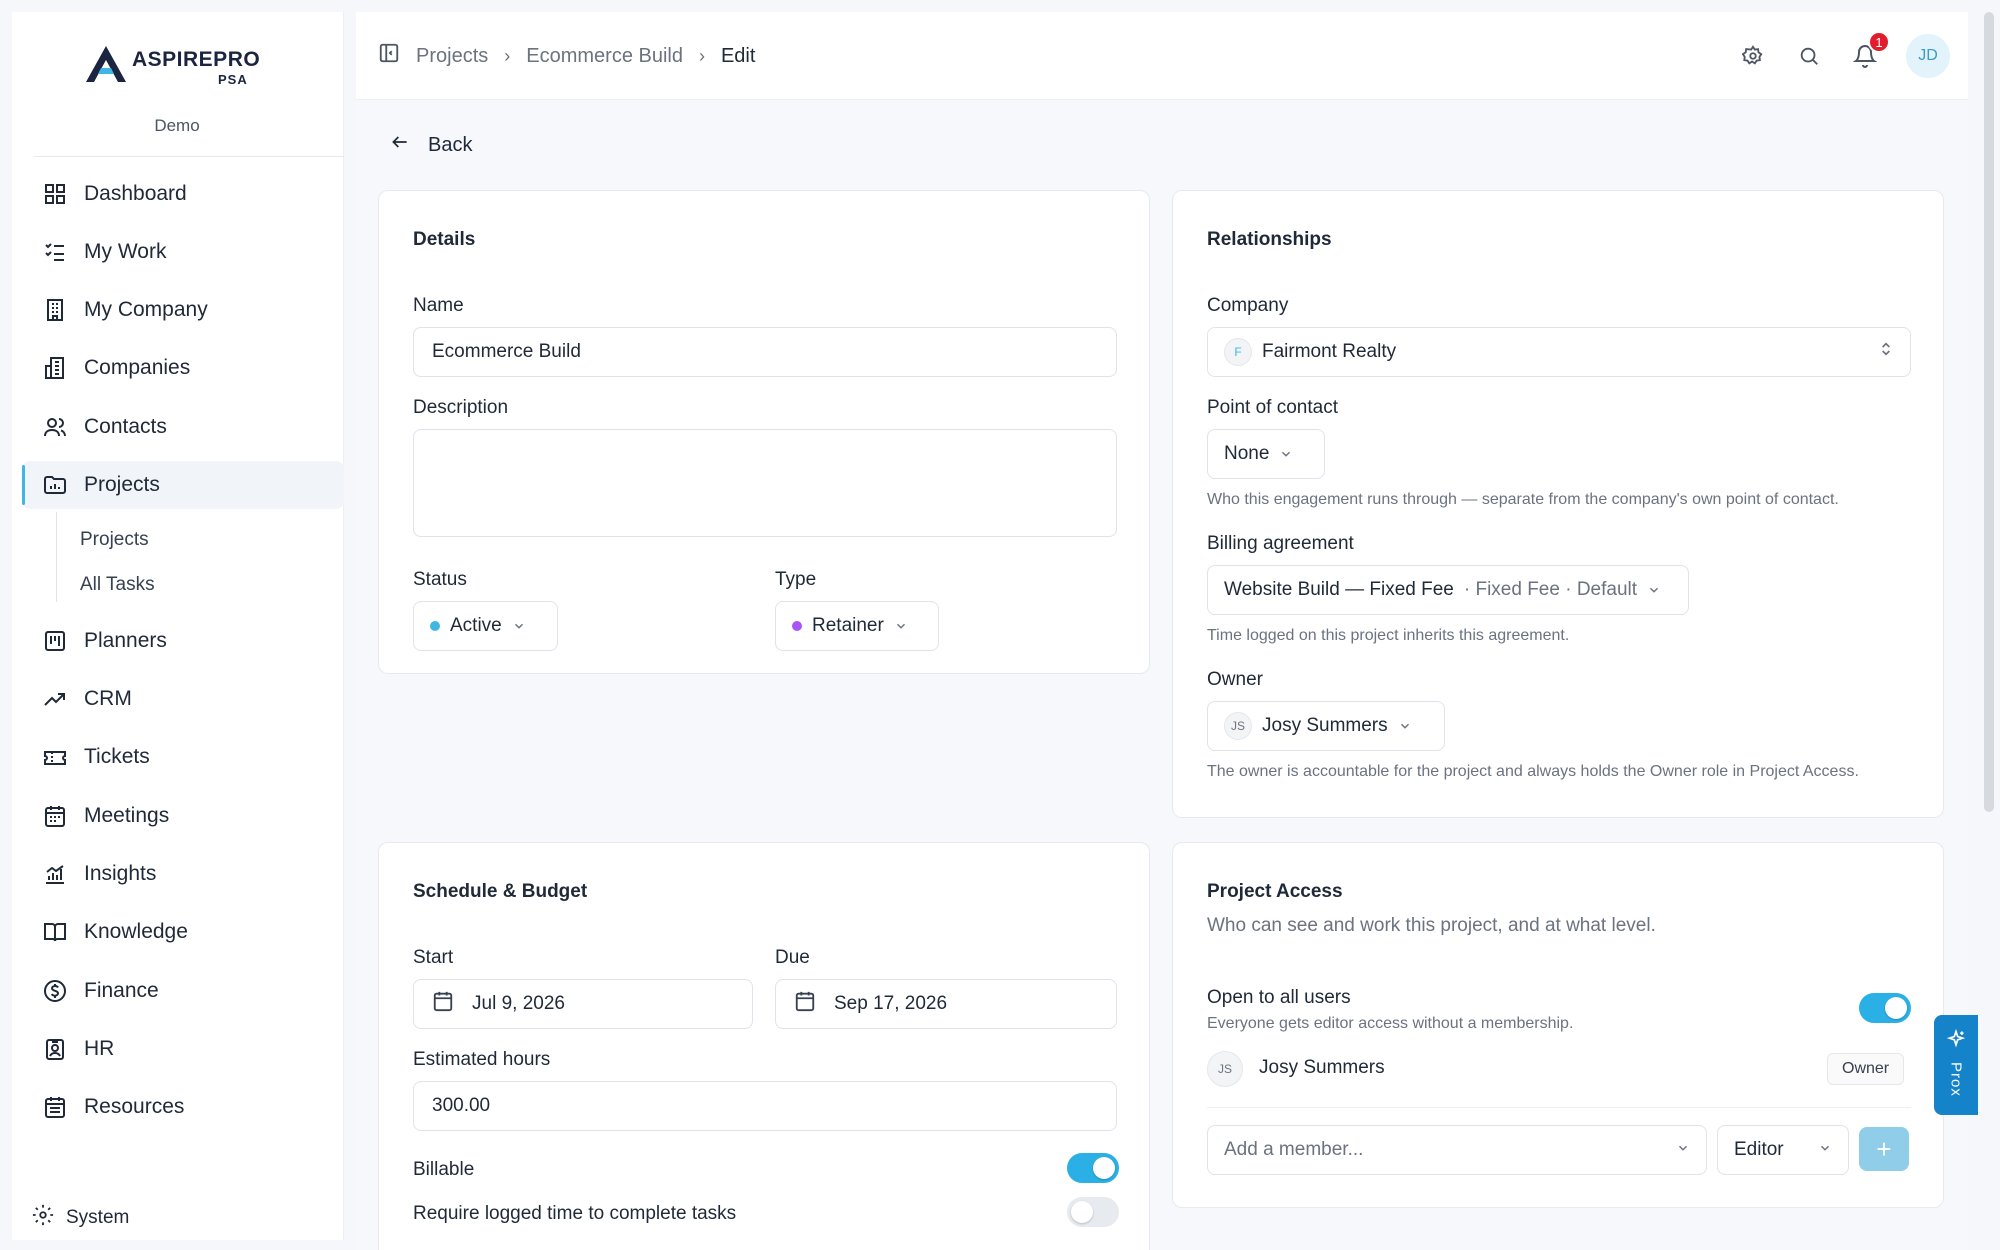 Image resolution: width=2000 pixels, height=1250 pixels. What do you see at coordinates (55, 485) in the screenshot?
I see `folder-icon` at bounding box center [55, 485].